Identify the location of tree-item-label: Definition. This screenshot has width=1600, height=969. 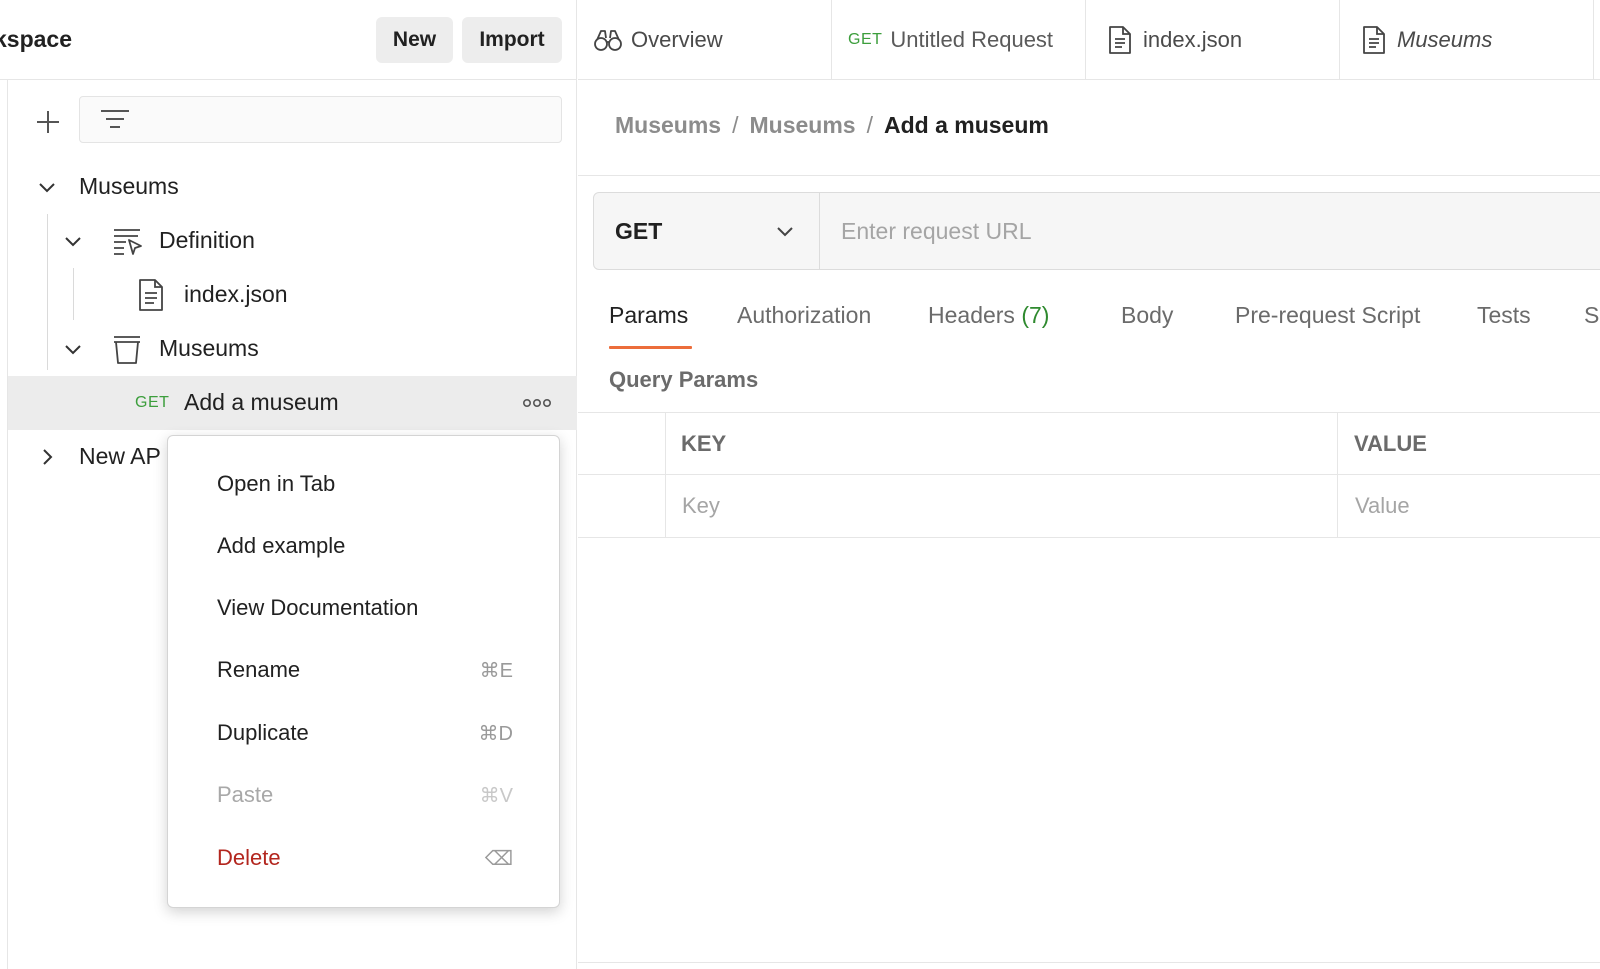
(207, 240).